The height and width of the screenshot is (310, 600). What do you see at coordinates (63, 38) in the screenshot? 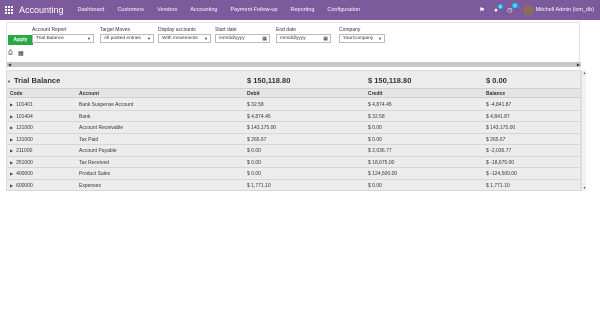
I see `account-report-select: Trial Balance ▼` at bounding box center [63, 38].